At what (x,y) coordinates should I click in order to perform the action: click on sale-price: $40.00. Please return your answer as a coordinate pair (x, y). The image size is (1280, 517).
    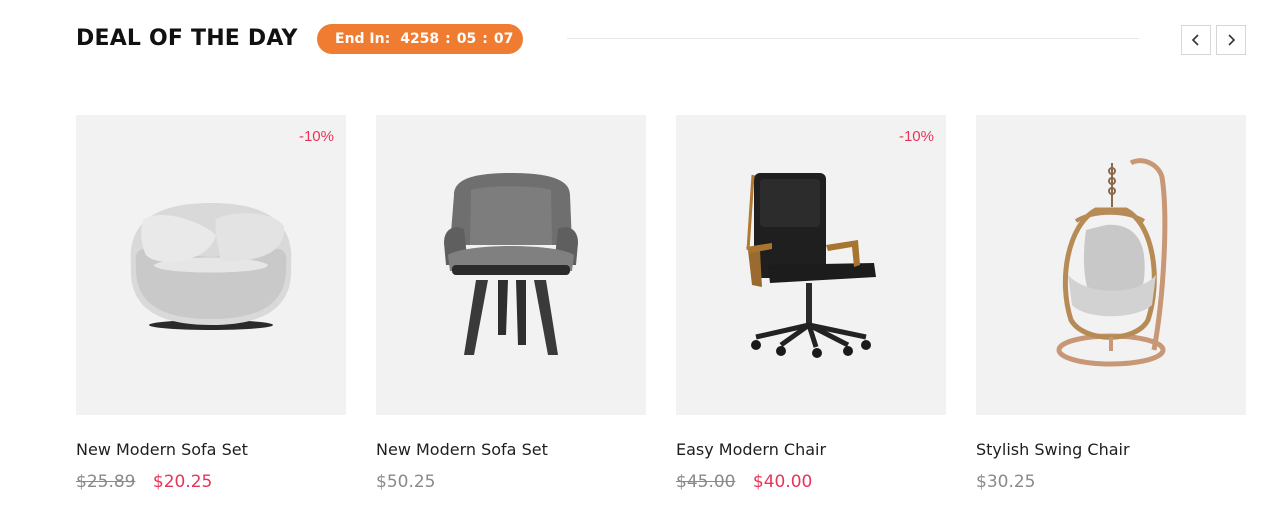
    Looking at the image, I should click on (782, 482).